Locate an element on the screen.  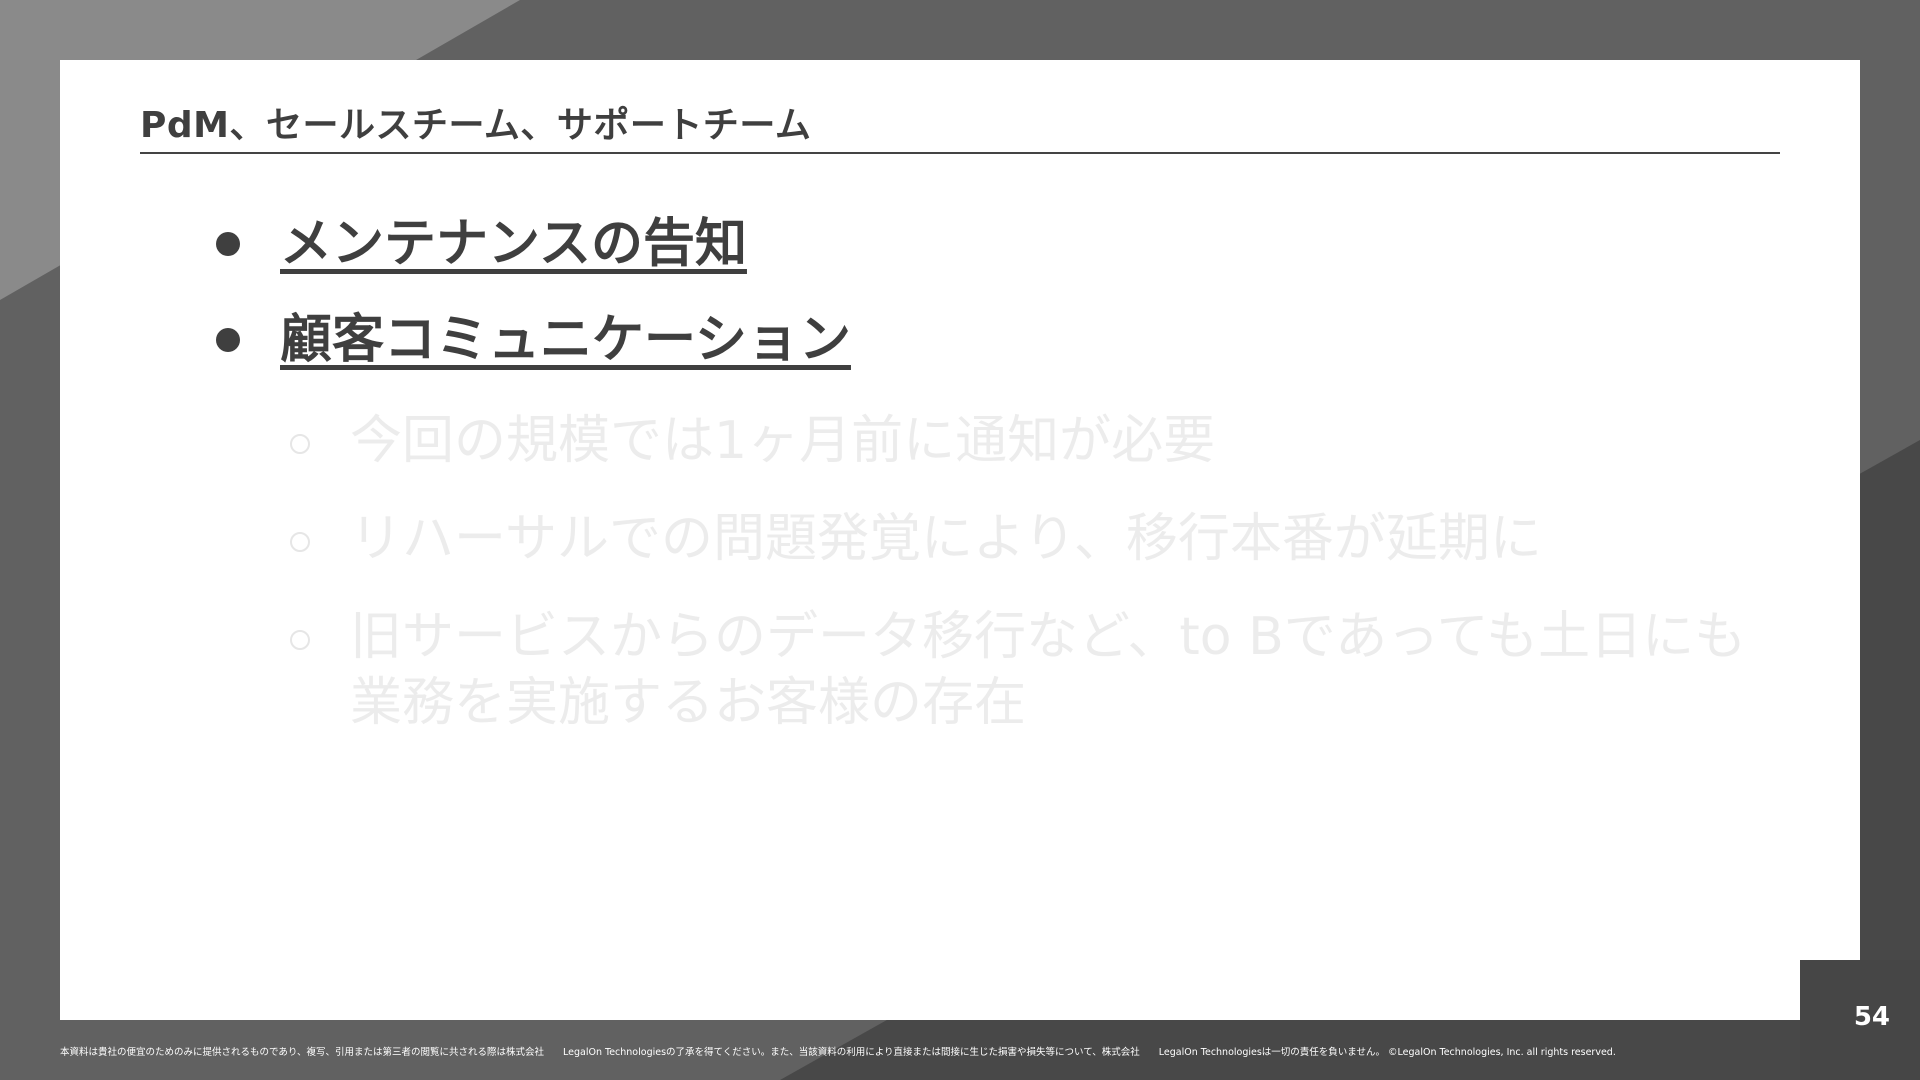
bullet-item: メンテナンスの告知 is located at coordinates (481, 244).